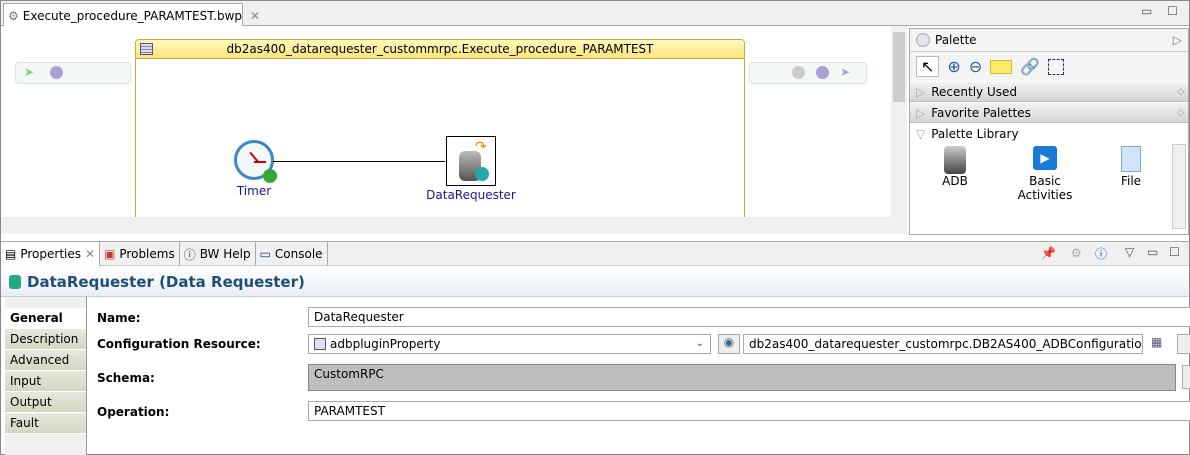 This screenshot has height=455, width=1190. I want to click on side-tab-general: General, so click(45, 318).